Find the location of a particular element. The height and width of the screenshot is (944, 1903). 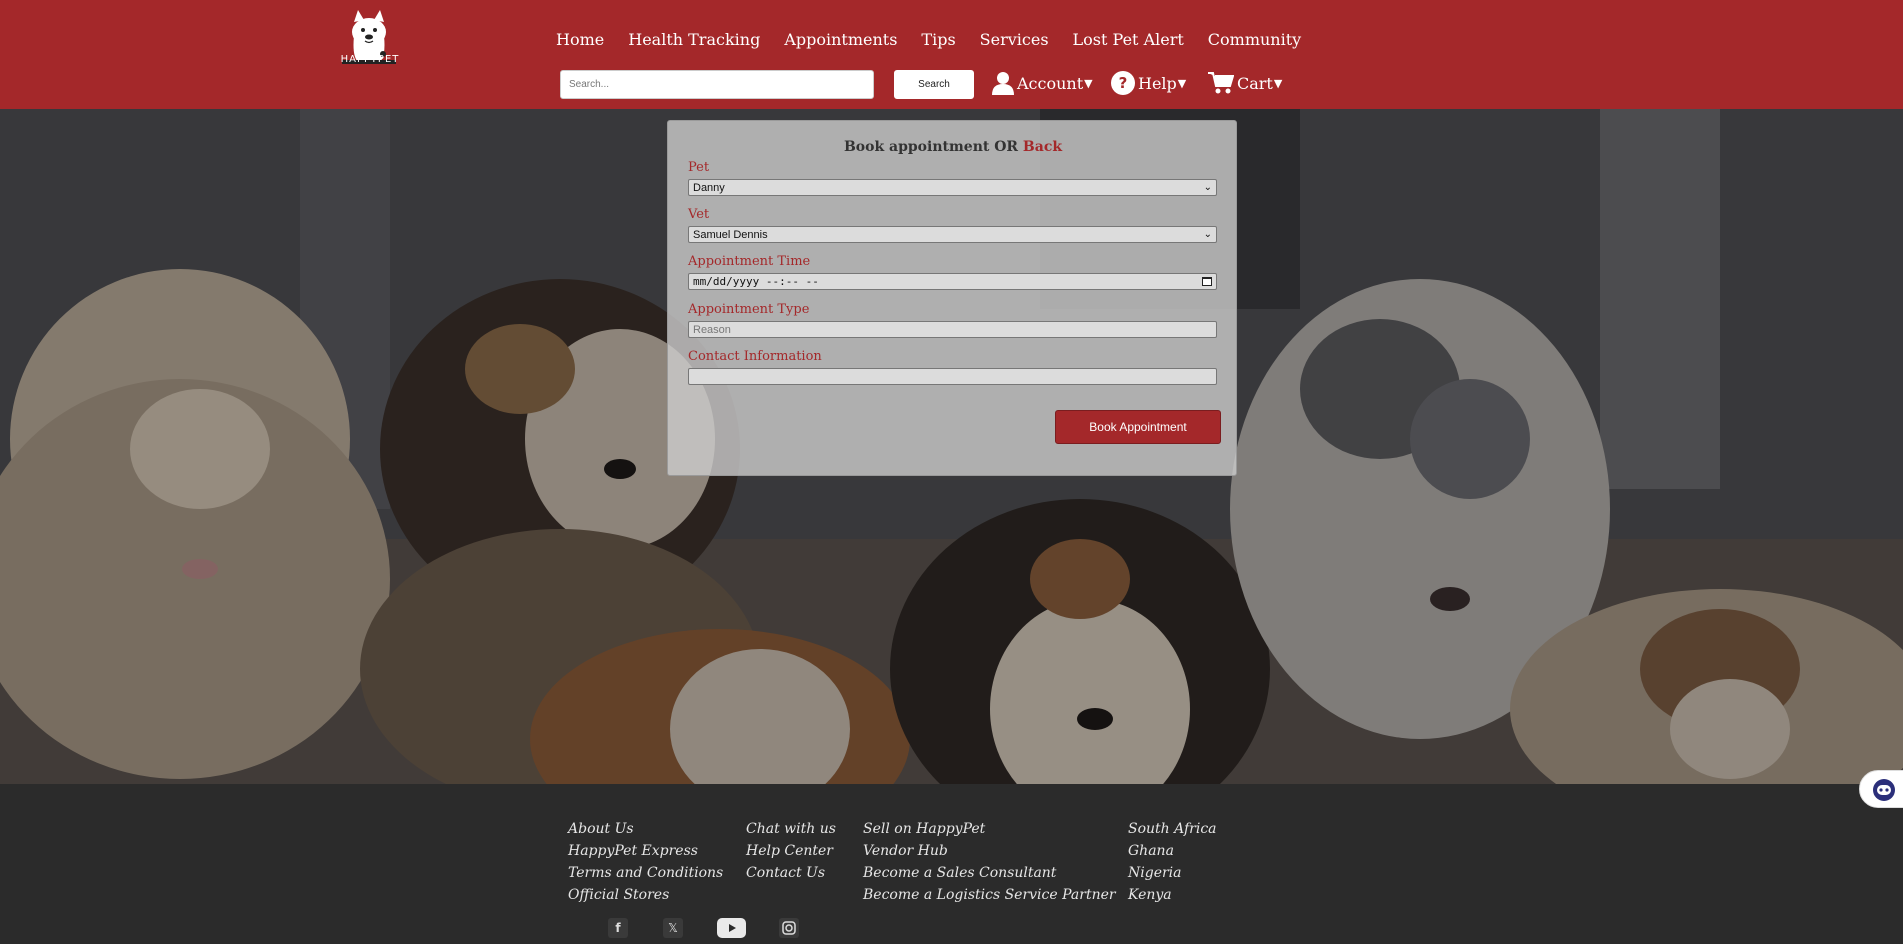

account-label: Account is located at coordinates (1050, 83).